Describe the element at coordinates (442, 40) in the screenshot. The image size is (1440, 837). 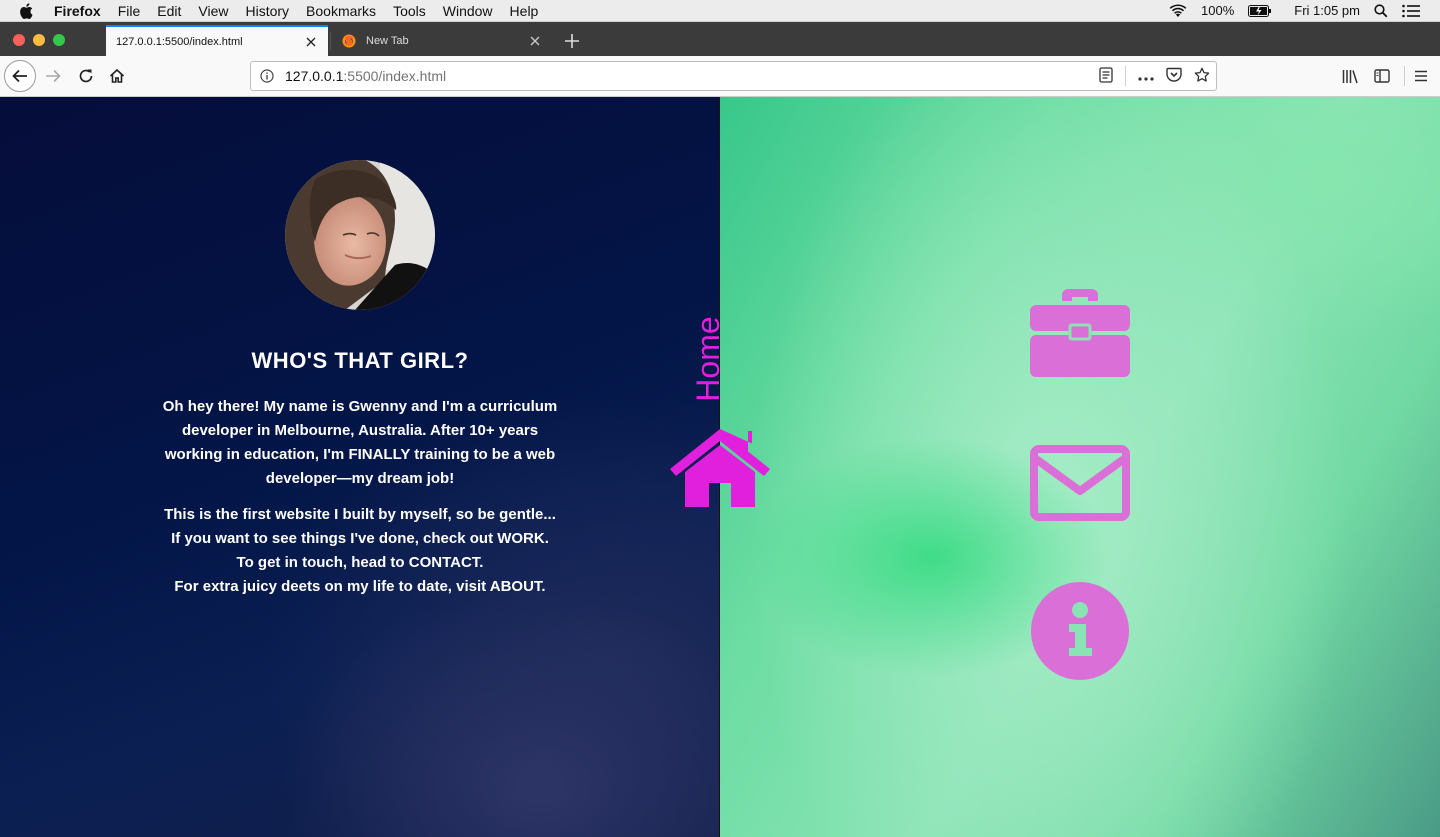
I see `tab-new-tab: New Tab` at that location.